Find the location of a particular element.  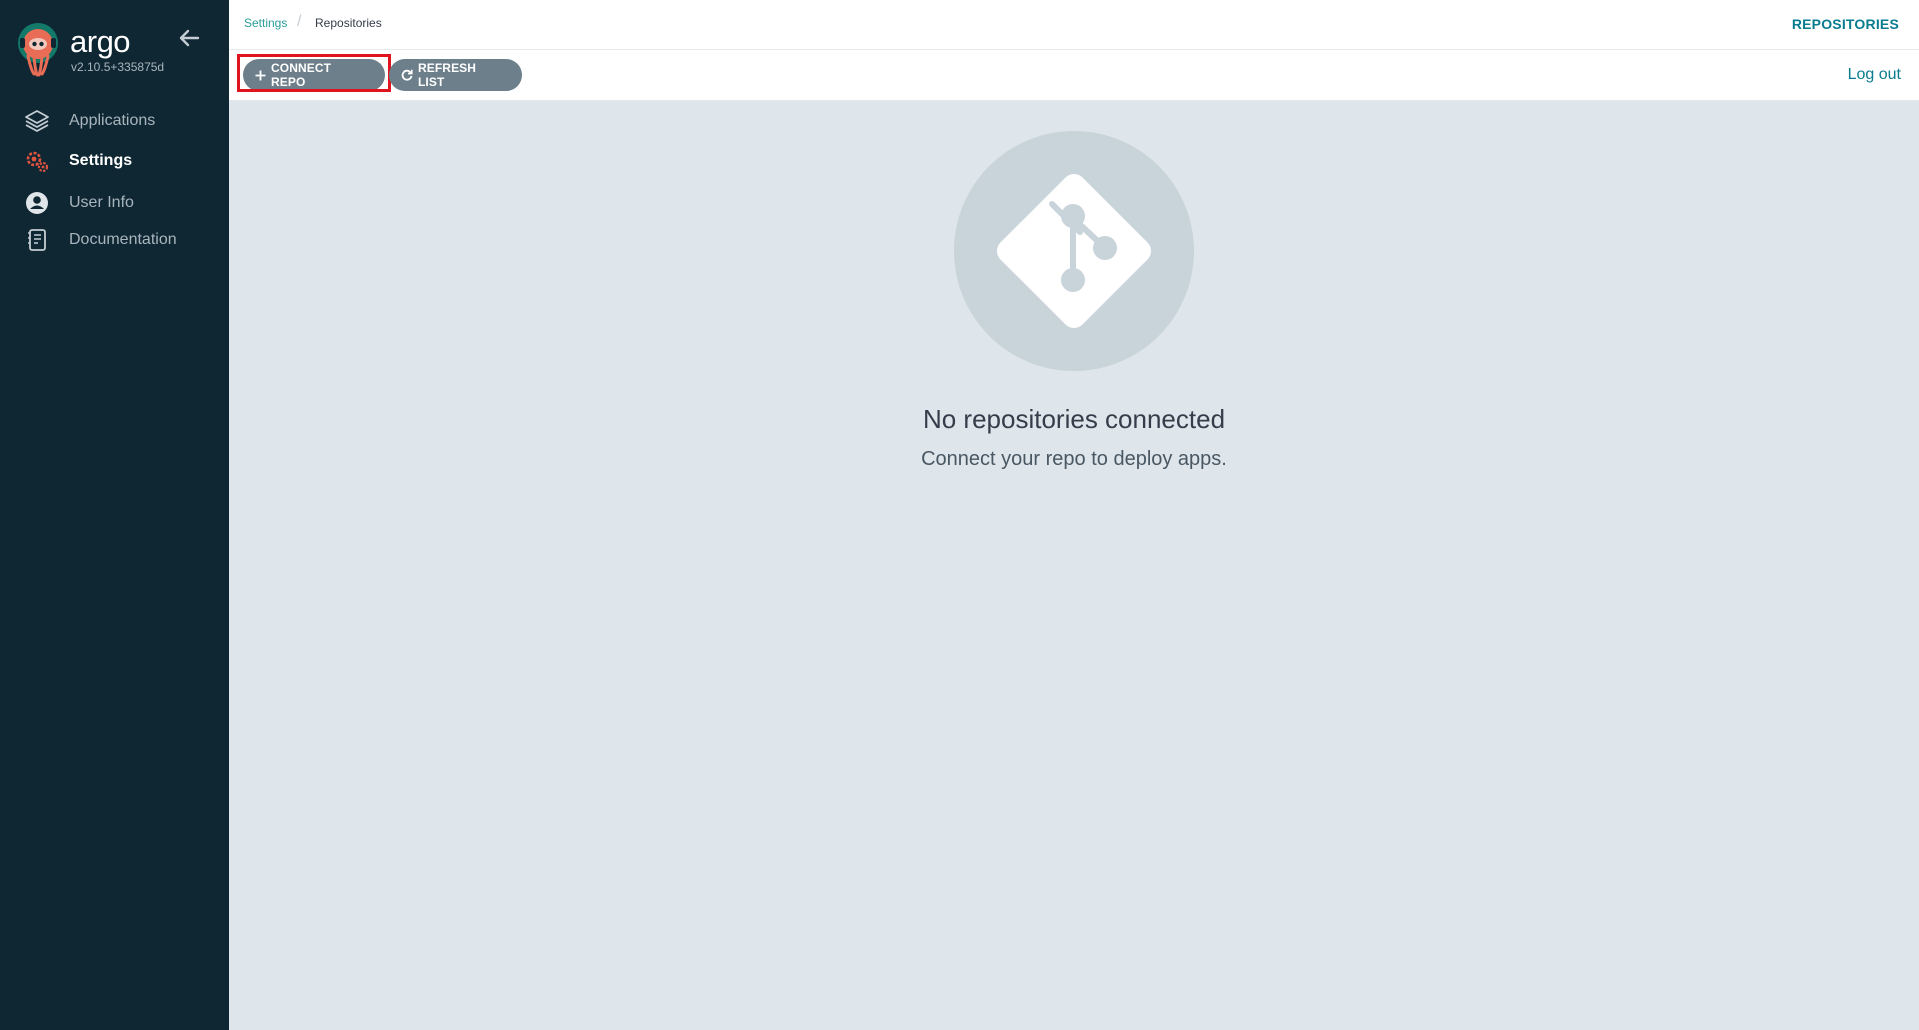

collapse-sidebar-button is located at coordinates (189, 38).